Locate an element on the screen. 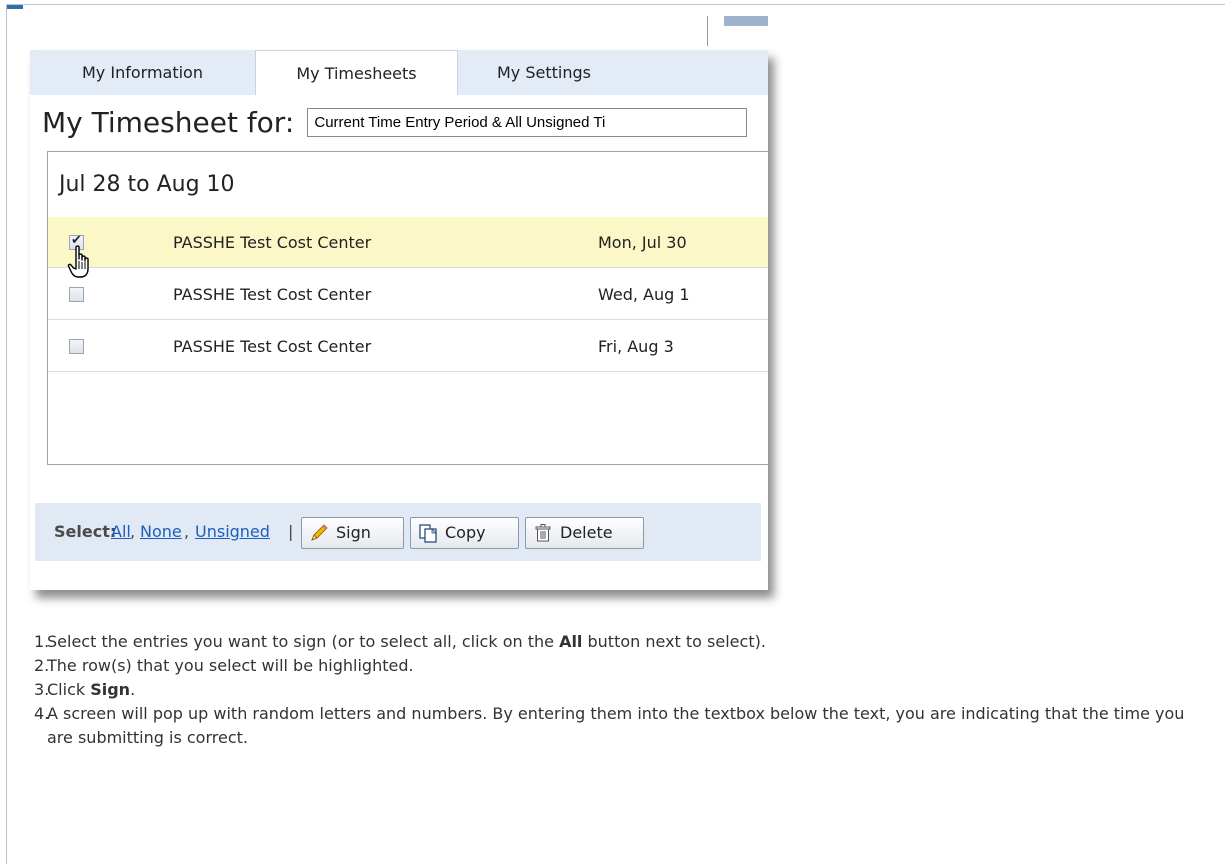 This screenshot has width=1225, height=864. delete-button: Delete is located at coordinates (584, 533).